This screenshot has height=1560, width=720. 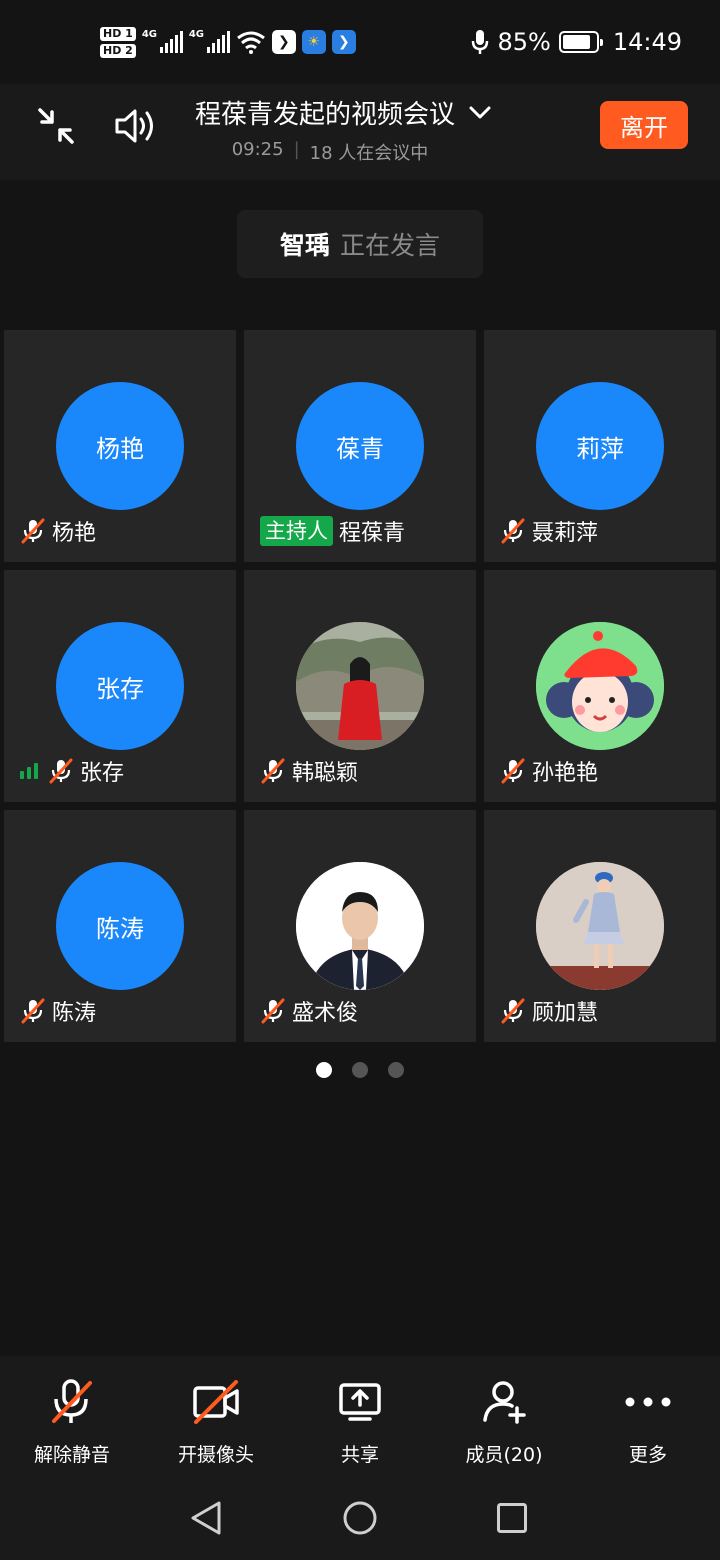 What do you see at coordinates (359, 1455) in the screenshot?
I see `share-label: 共享` at bounding box center [359, 1455].